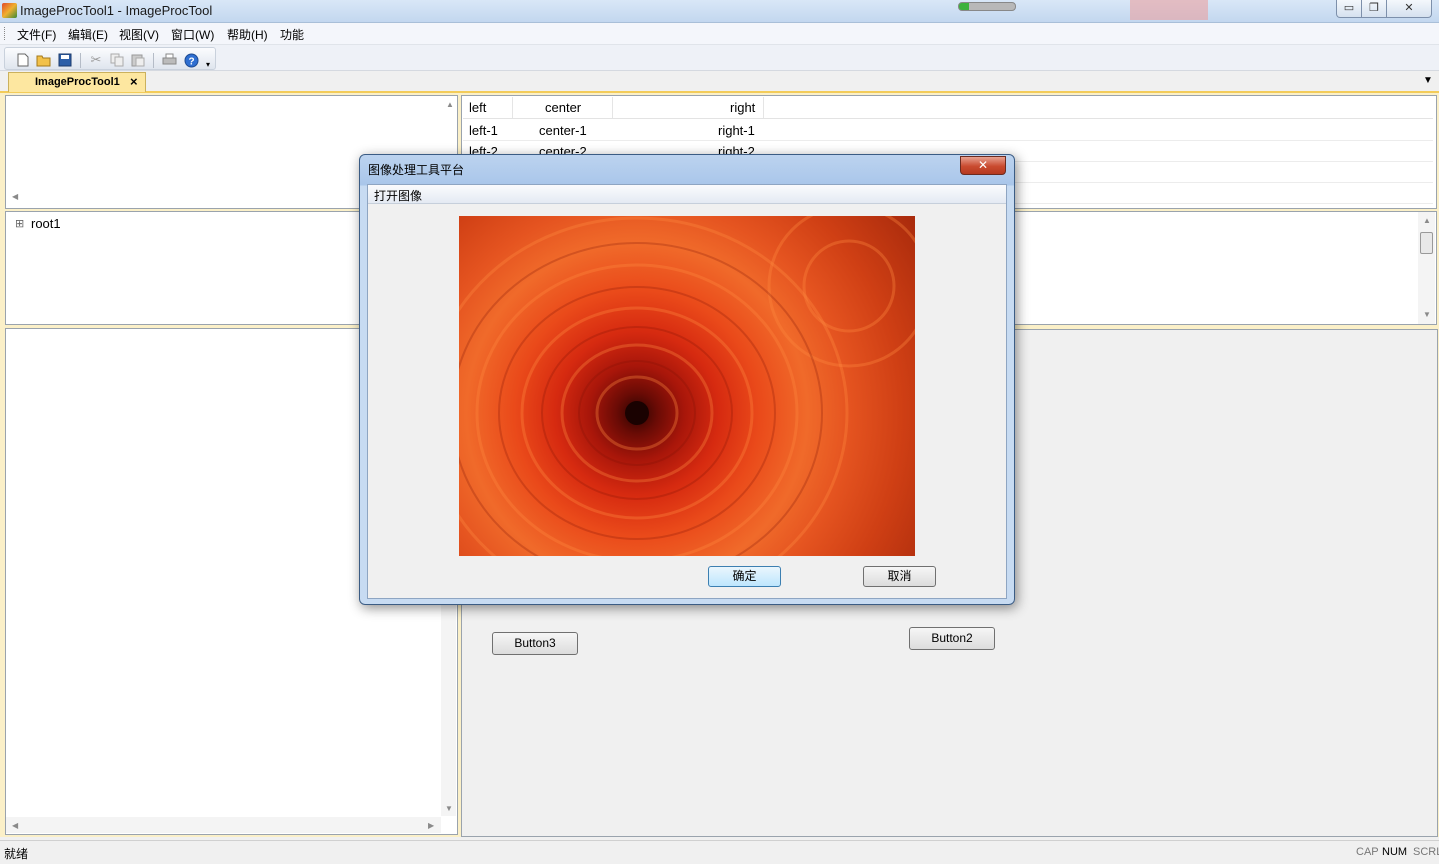 This screenshot has height=864, width=1439. Describe the element at coordinates (742, 107) in the screenshot. I see `column-header-right: right` at that location.